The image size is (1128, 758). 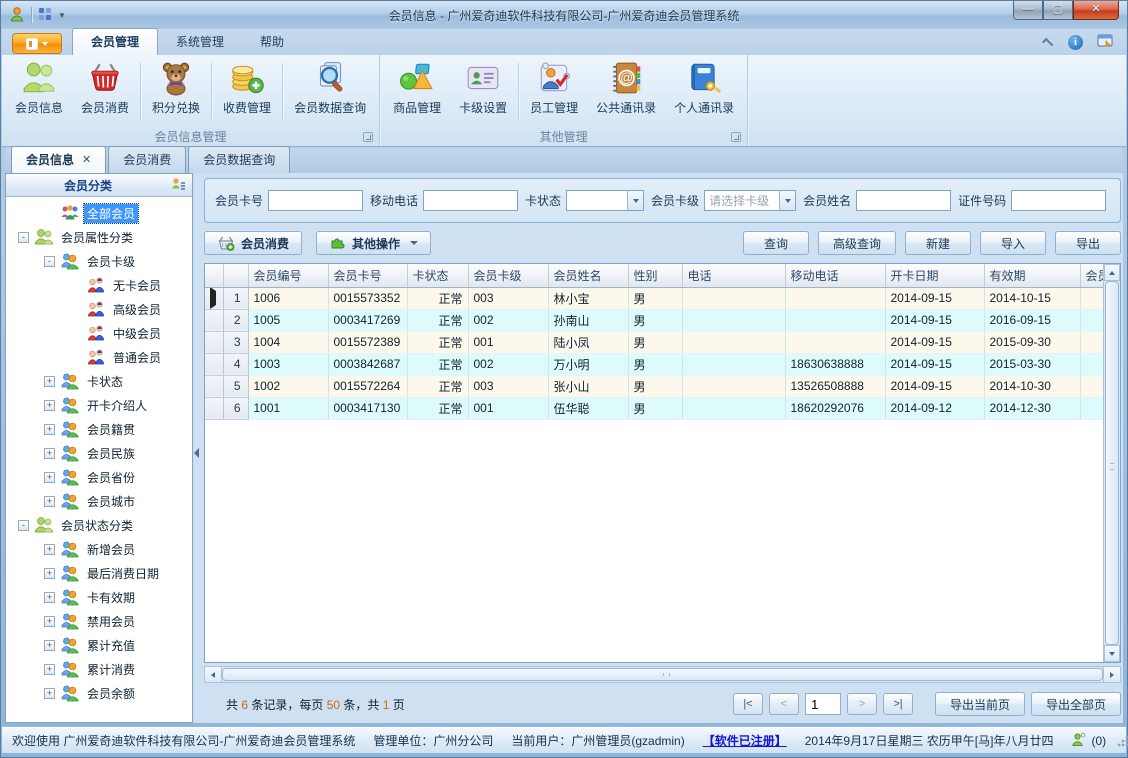 What do you see at coordinates (938, 243) in the screenshot?
I see `new-button: 新建` at bounding box center [938, 243].